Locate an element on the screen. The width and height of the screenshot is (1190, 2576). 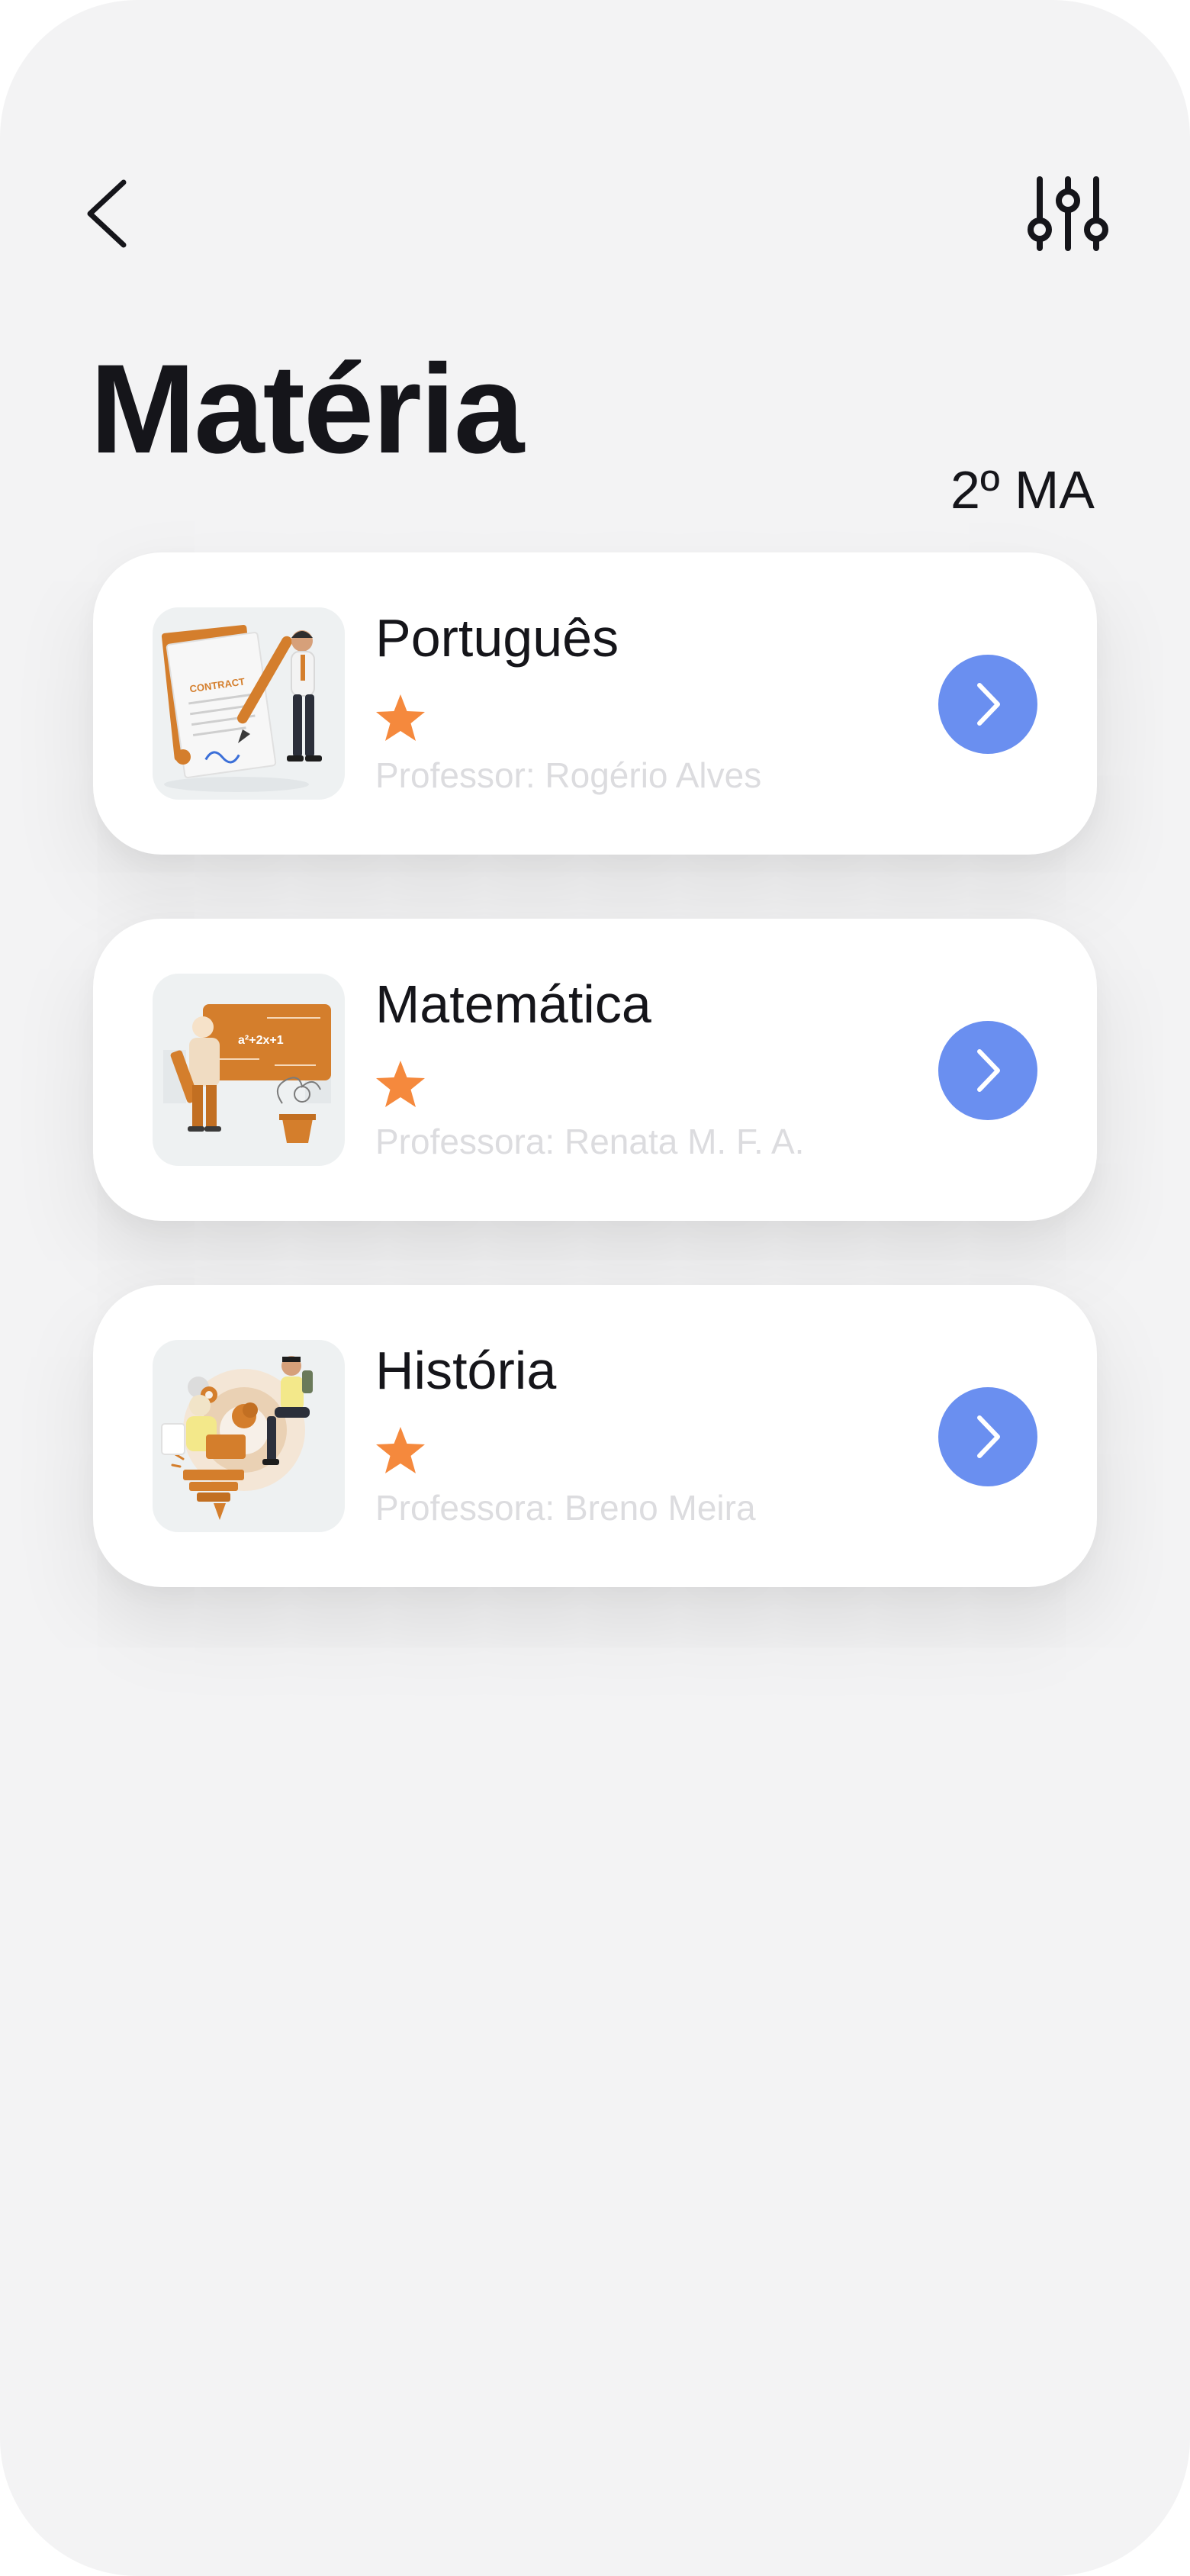
chevron-left-icon is located at coordinates (107, 213).